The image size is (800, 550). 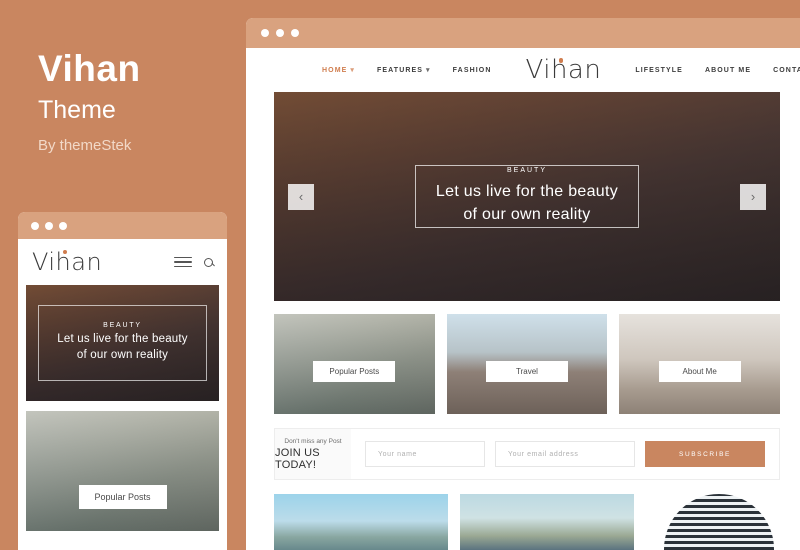 What do you see at coordinates (297, 458) in the screenshot?
I see `newsletter-heading: JOIN US TODAY!` at bounding box center [297, 458].